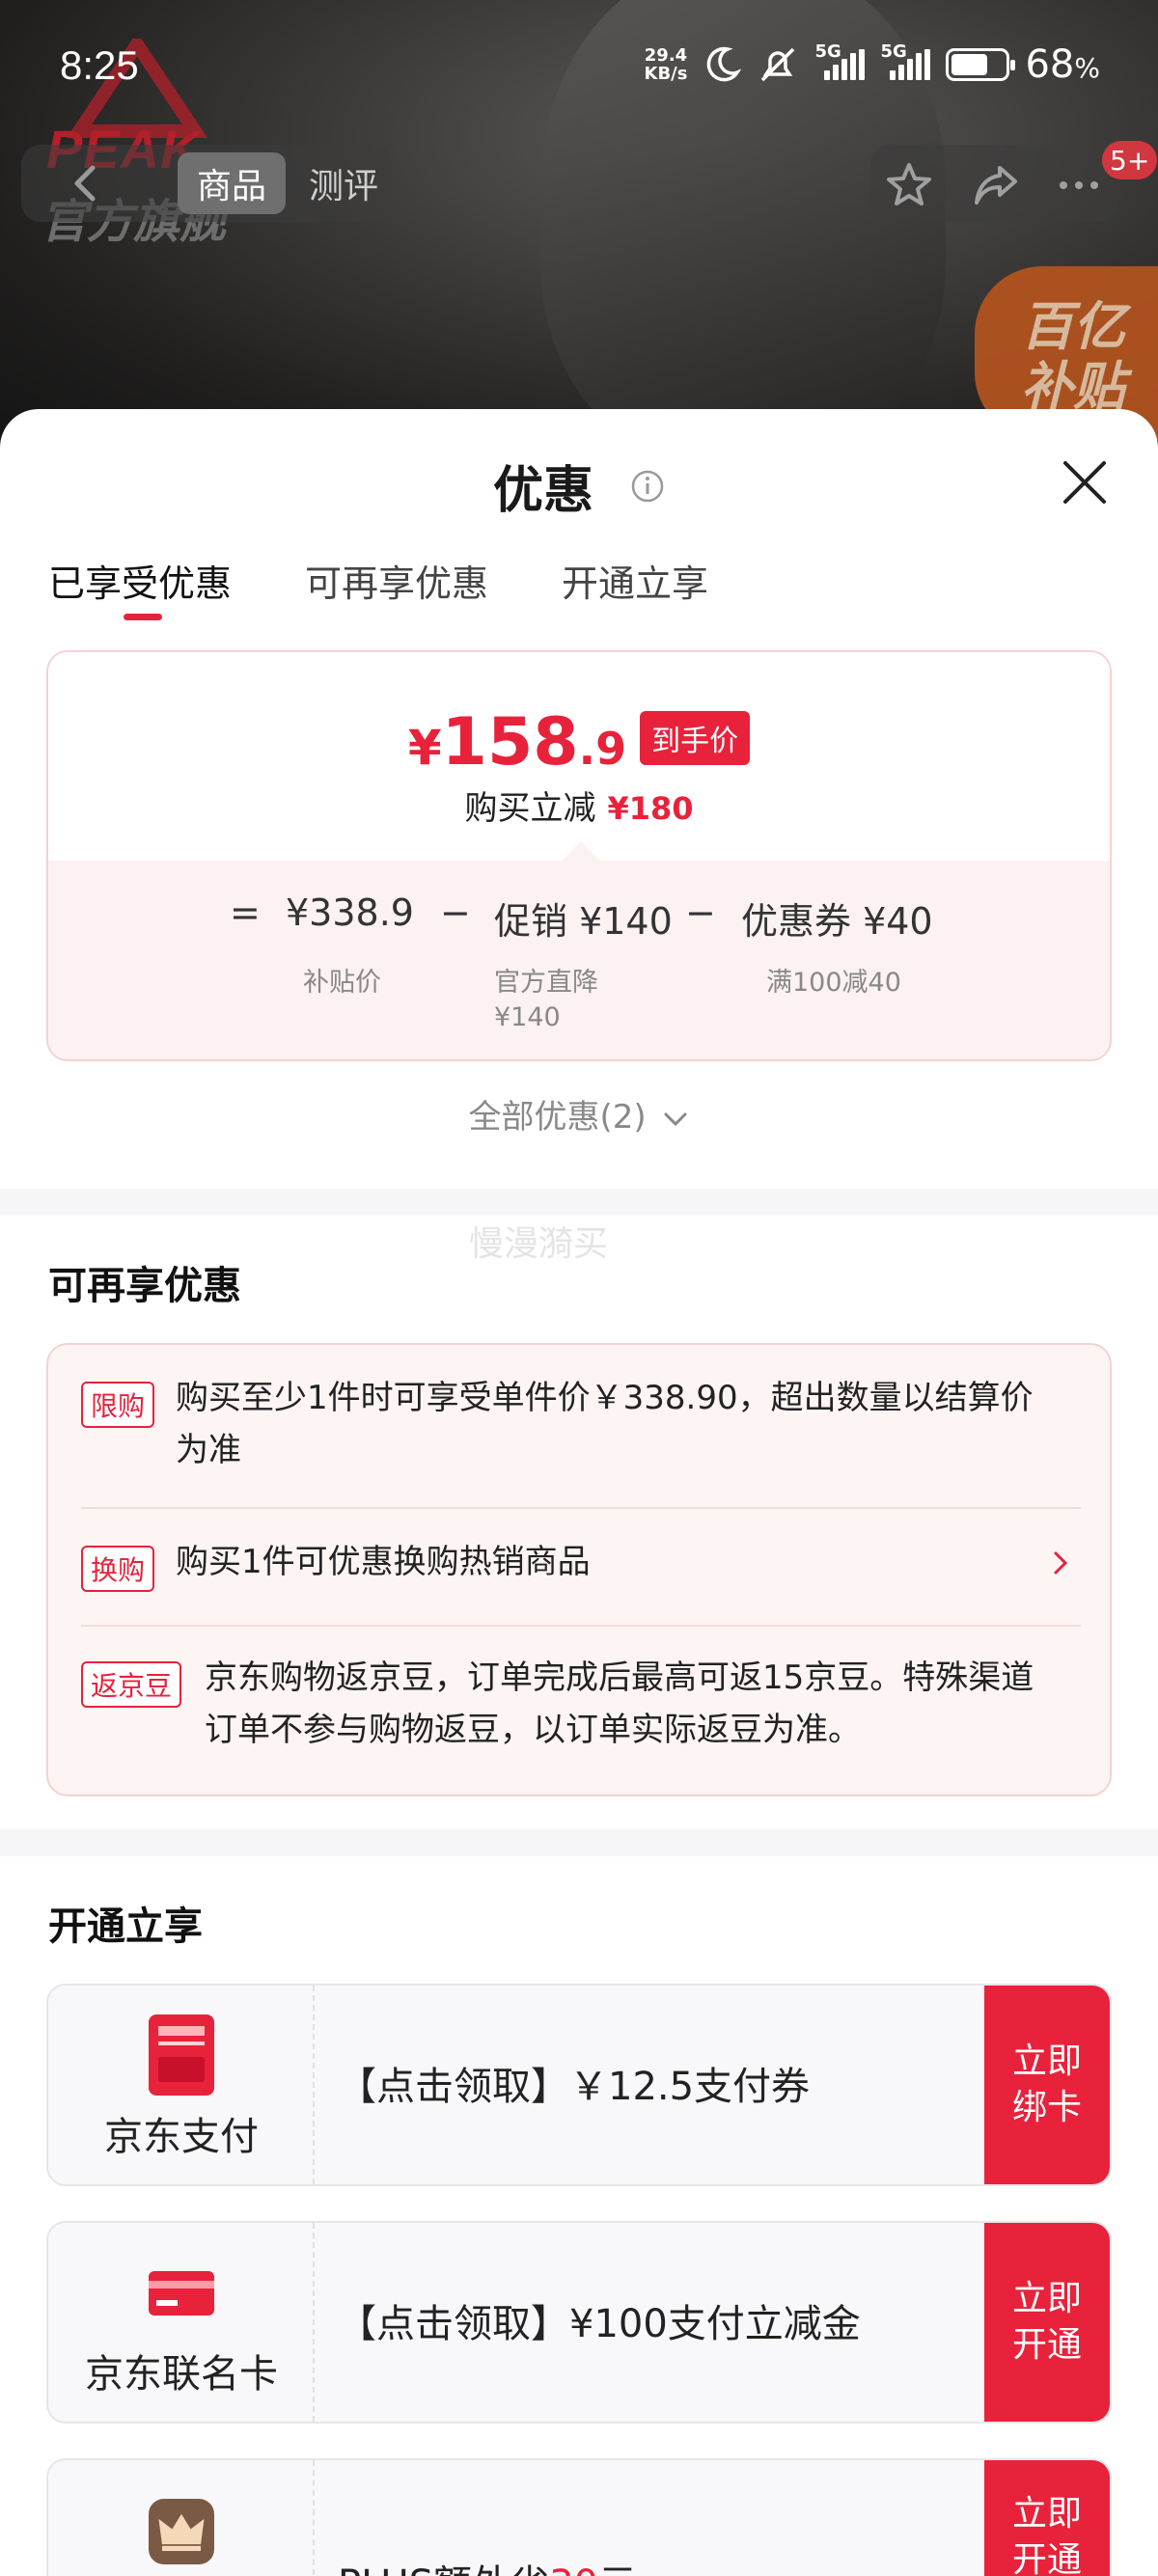 The image size is (1158, 2576). I want to click on tab-enjoyed: 已享受优惠, so click(140, 587).